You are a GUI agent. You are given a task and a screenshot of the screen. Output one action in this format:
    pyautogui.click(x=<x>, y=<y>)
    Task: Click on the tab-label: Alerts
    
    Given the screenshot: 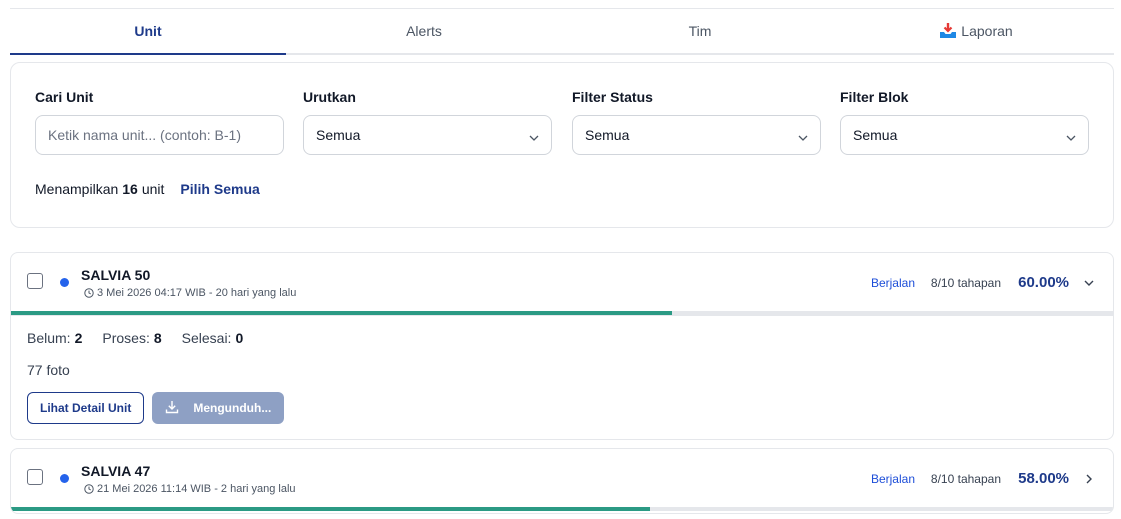 What is the action you would take?
    pyautogui.click(x=424, y=31)
    